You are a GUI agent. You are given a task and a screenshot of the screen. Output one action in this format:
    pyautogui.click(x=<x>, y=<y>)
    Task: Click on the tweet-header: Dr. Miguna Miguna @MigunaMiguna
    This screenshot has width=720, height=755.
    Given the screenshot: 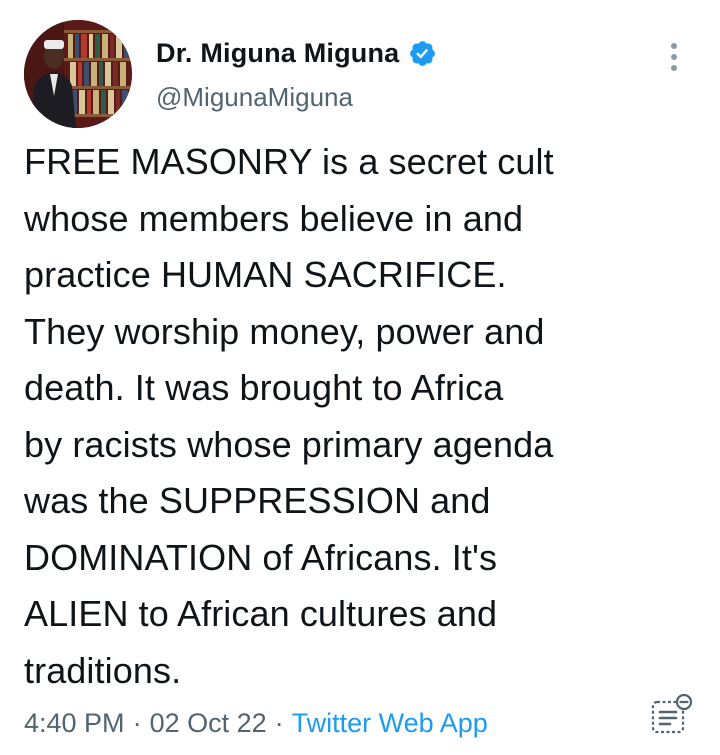 What is the action you would take?
    pyautogui.click(x=360, y=75)
    